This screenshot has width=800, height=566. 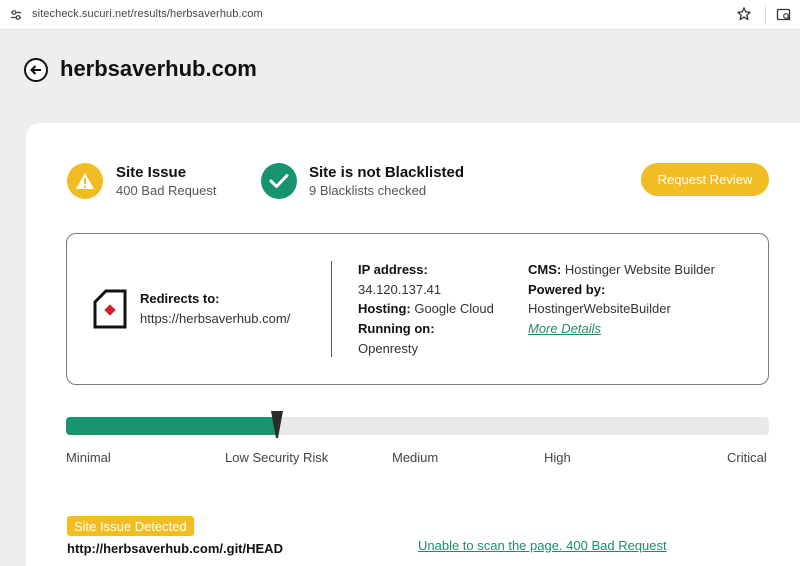 What do you see at coordinates (765, 15) in the screenshot?
I see `toolbar-divider` at bounding box center [765, 15].